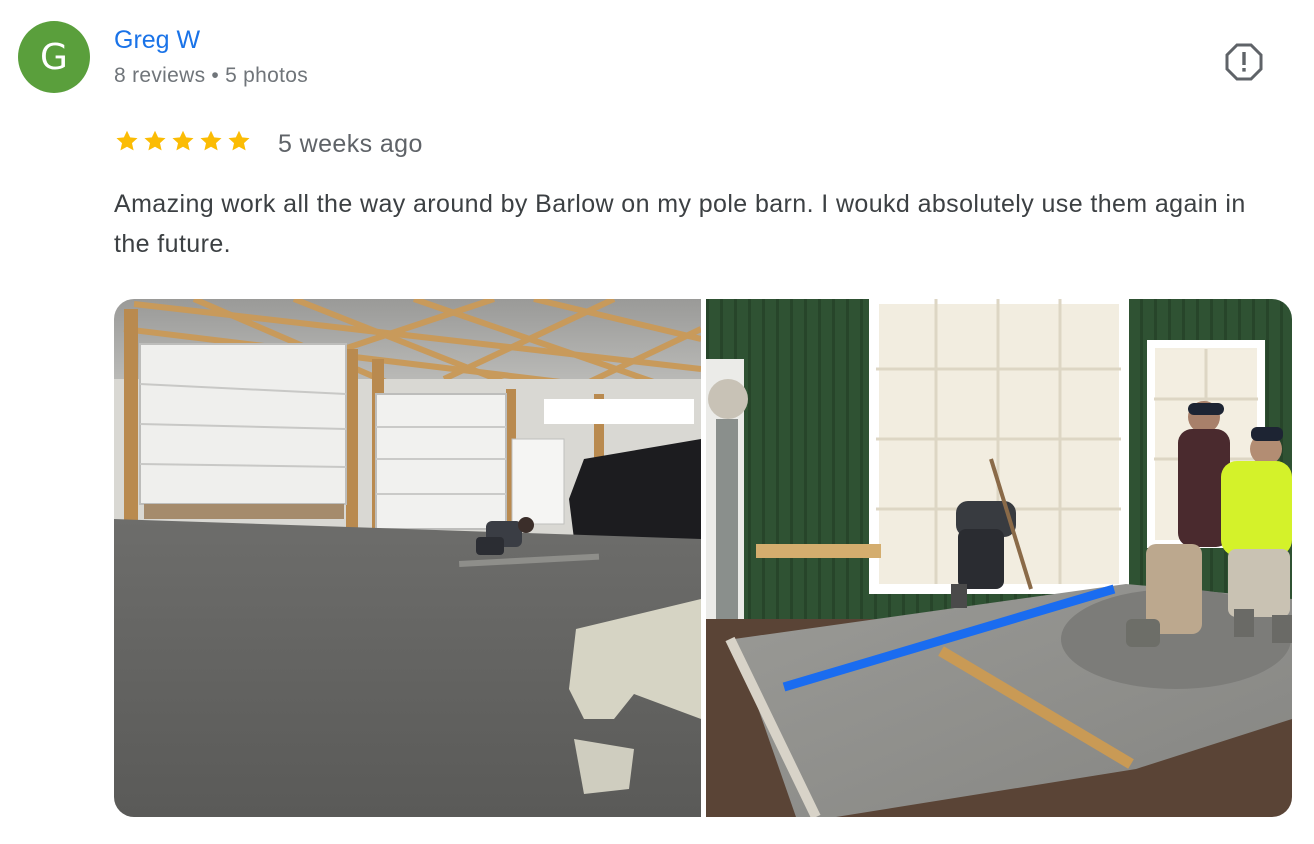  I want to click on avatar-initial: G, so click(54, 57).